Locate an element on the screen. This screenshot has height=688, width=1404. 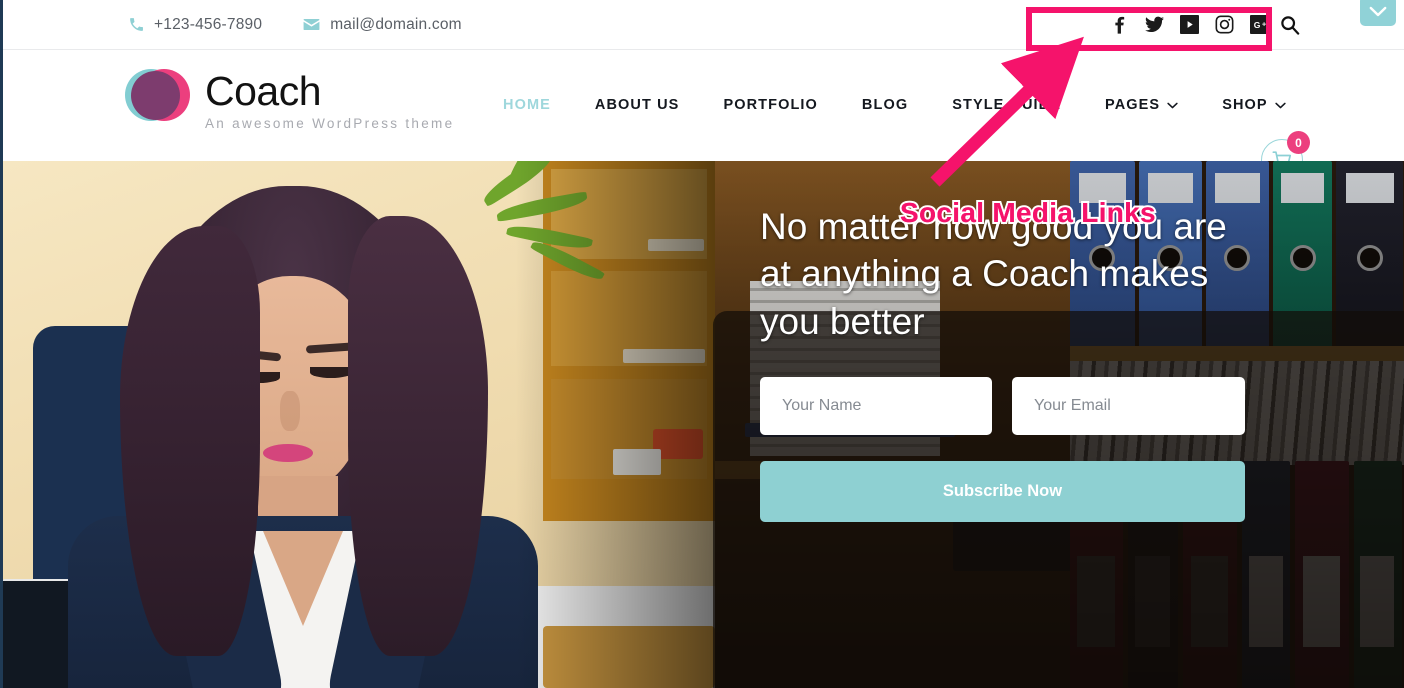
nav-label: PAGES is located at coordinates (1133, 105).